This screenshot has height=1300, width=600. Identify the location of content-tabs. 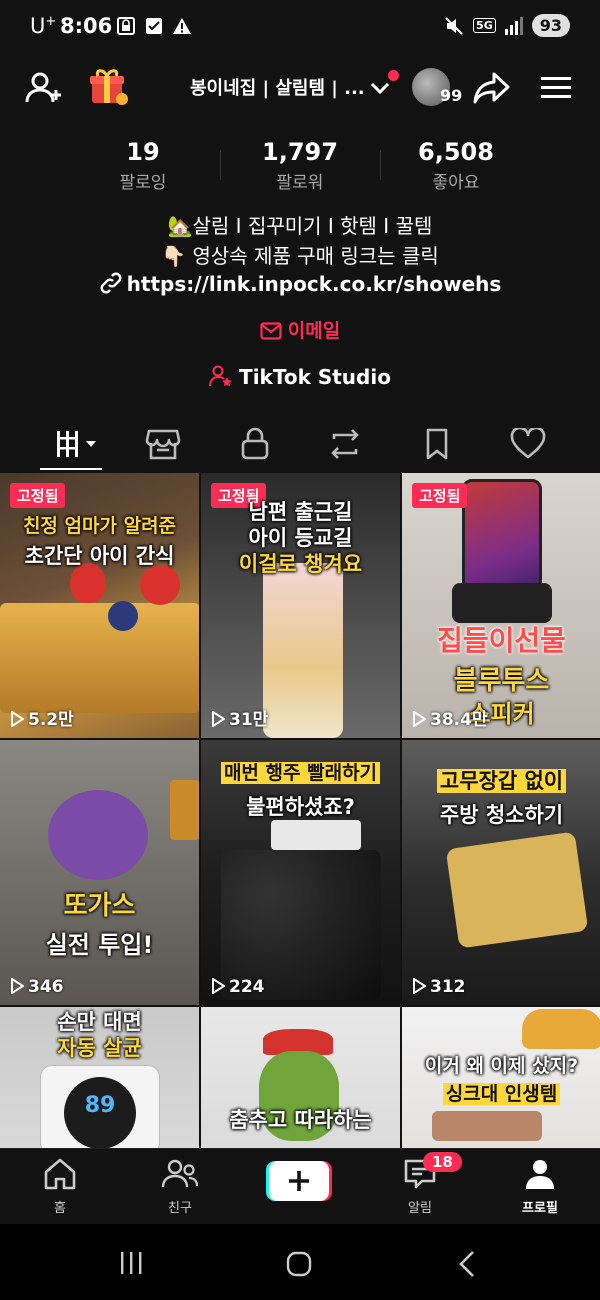
(300, 444).